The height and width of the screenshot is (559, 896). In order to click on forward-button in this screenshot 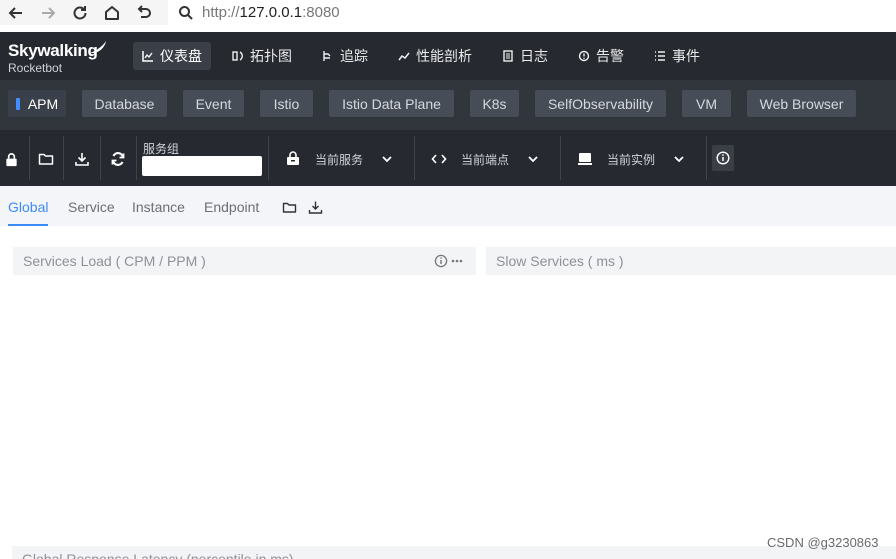, I will do `click(48, 12)`.